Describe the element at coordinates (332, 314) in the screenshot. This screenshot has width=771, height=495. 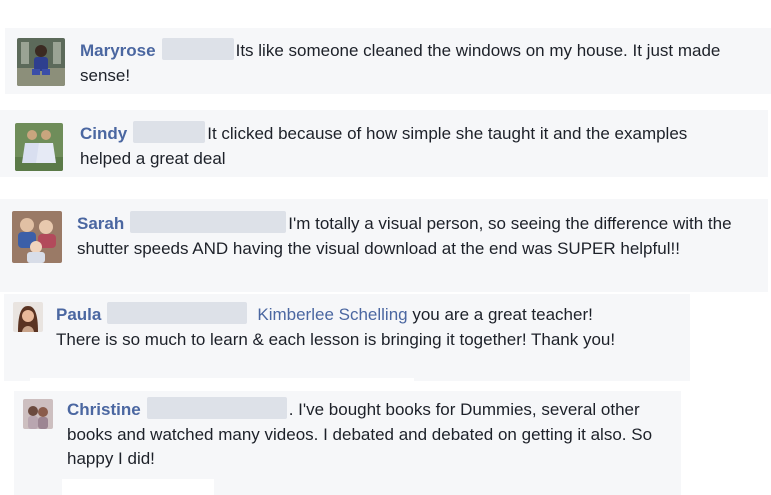
I see `mentioned-user-link: Kimberlee Schelling` at that location.